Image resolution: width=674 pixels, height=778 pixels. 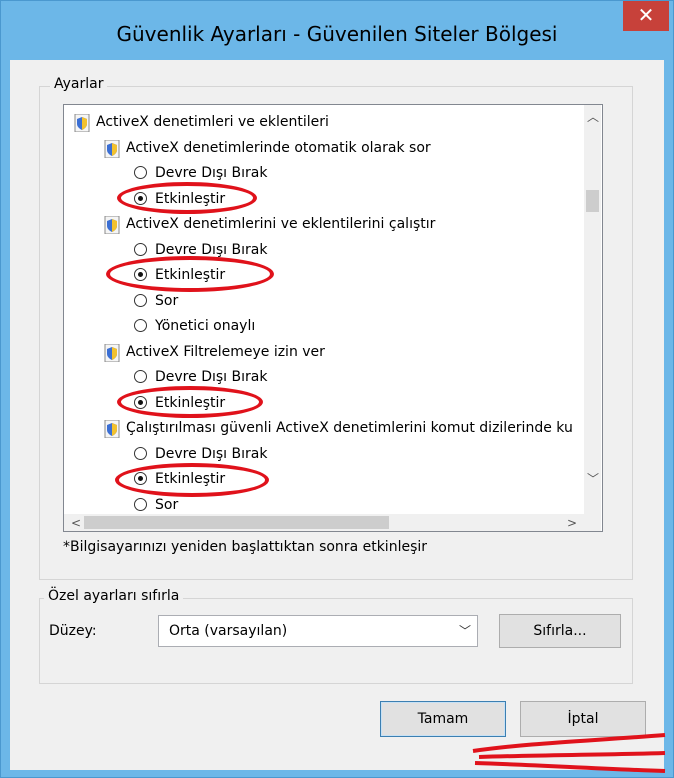 What do you see at coordinates (236, 522) in the screenshot?
I see `horizontal-scroll-thumb` at bounding box center [236, 522].